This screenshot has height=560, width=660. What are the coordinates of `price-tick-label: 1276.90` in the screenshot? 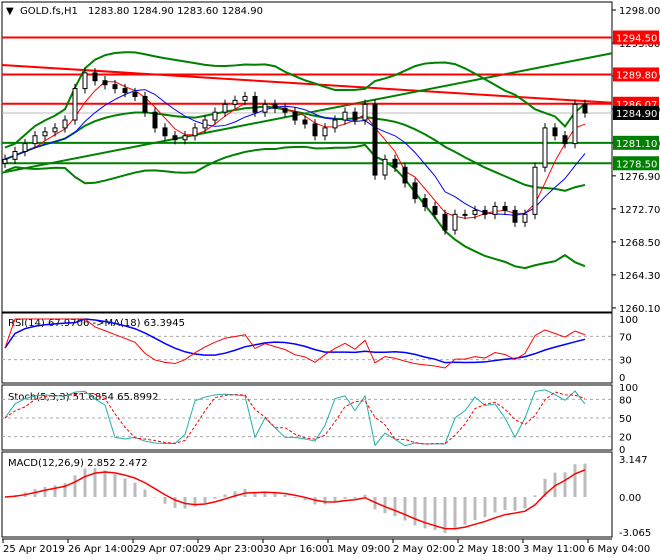 It's located at (639, 177).